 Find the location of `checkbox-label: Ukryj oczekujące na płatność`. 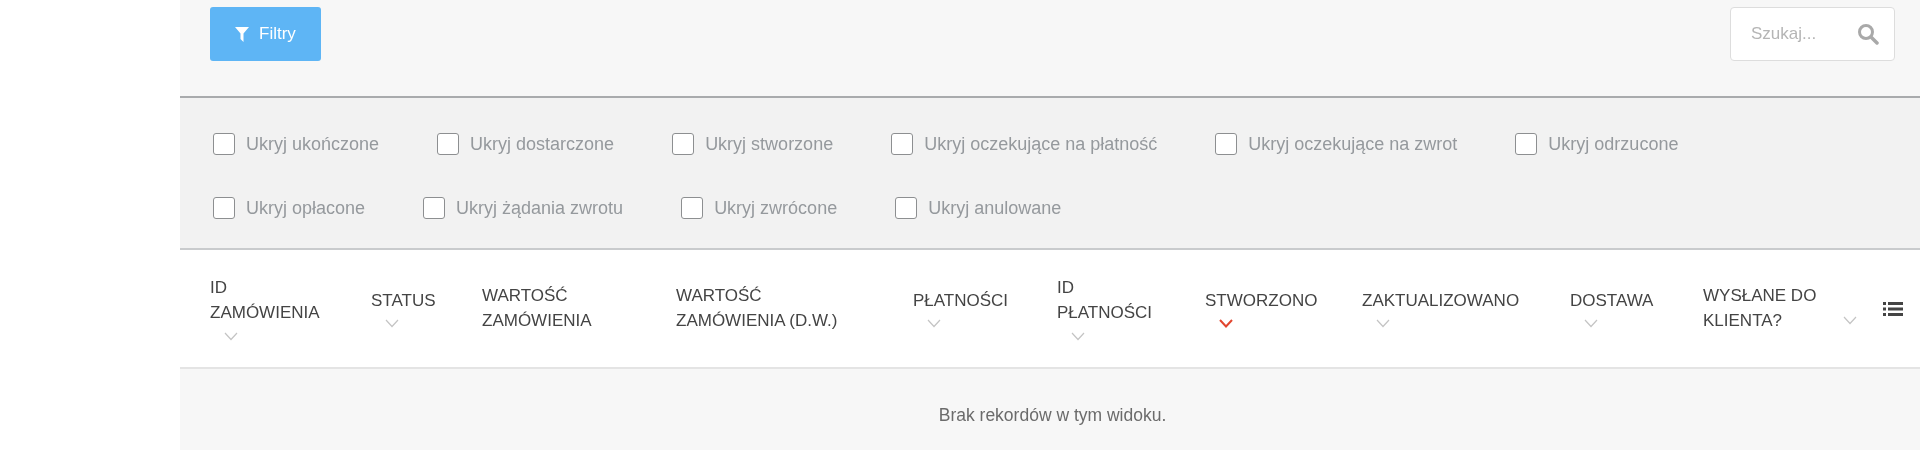

checkbox-label: Ukryj oczekujące na płatność is located at coordinates (1041, 144).